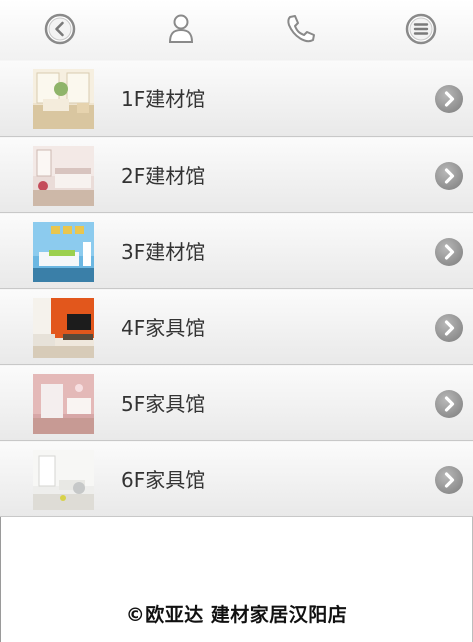 The image size is (473, 642). What do you see at coordinates (236, 479) in the screenshot?
I see `list-item-6f: 6F家具馆` at bounding box center [236, 479].